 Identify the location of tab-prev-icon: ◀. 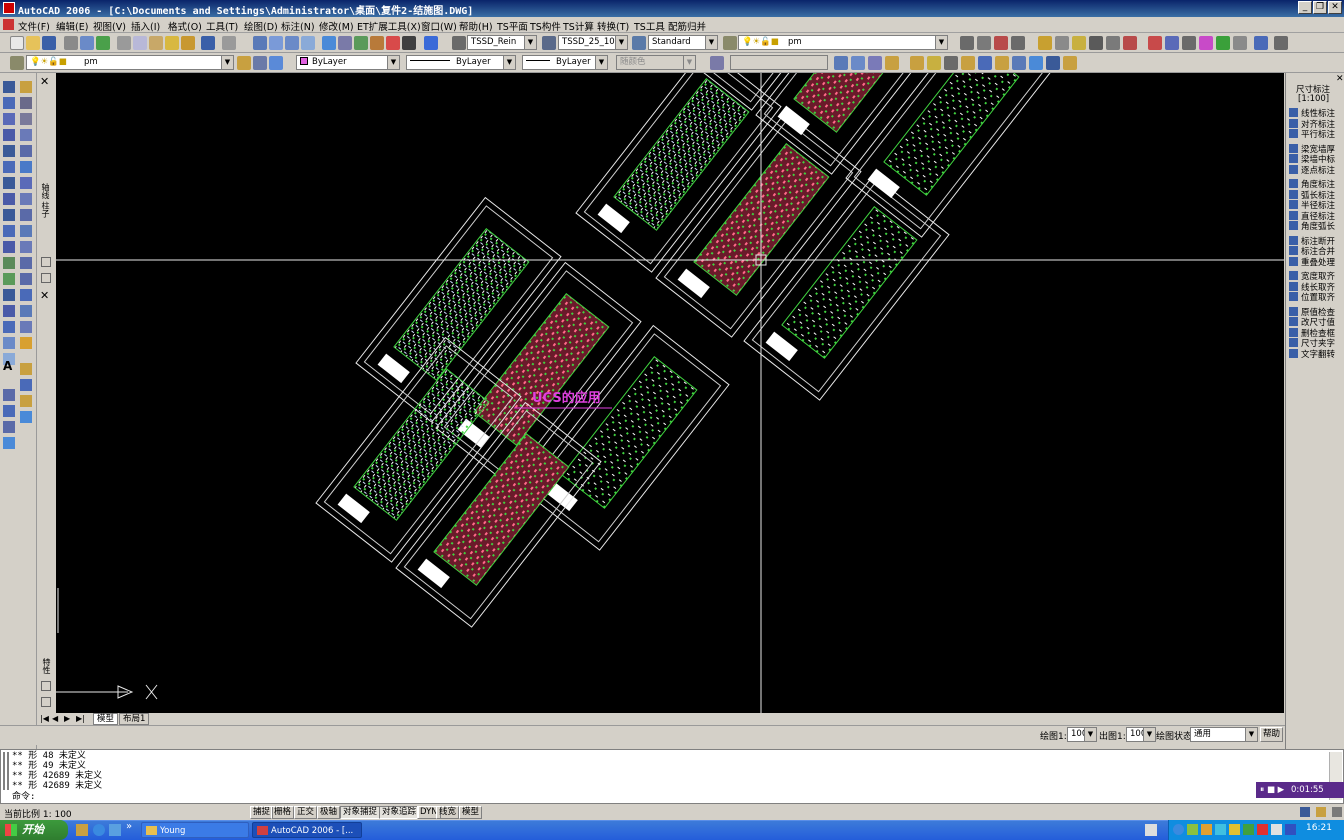
(55, 718).